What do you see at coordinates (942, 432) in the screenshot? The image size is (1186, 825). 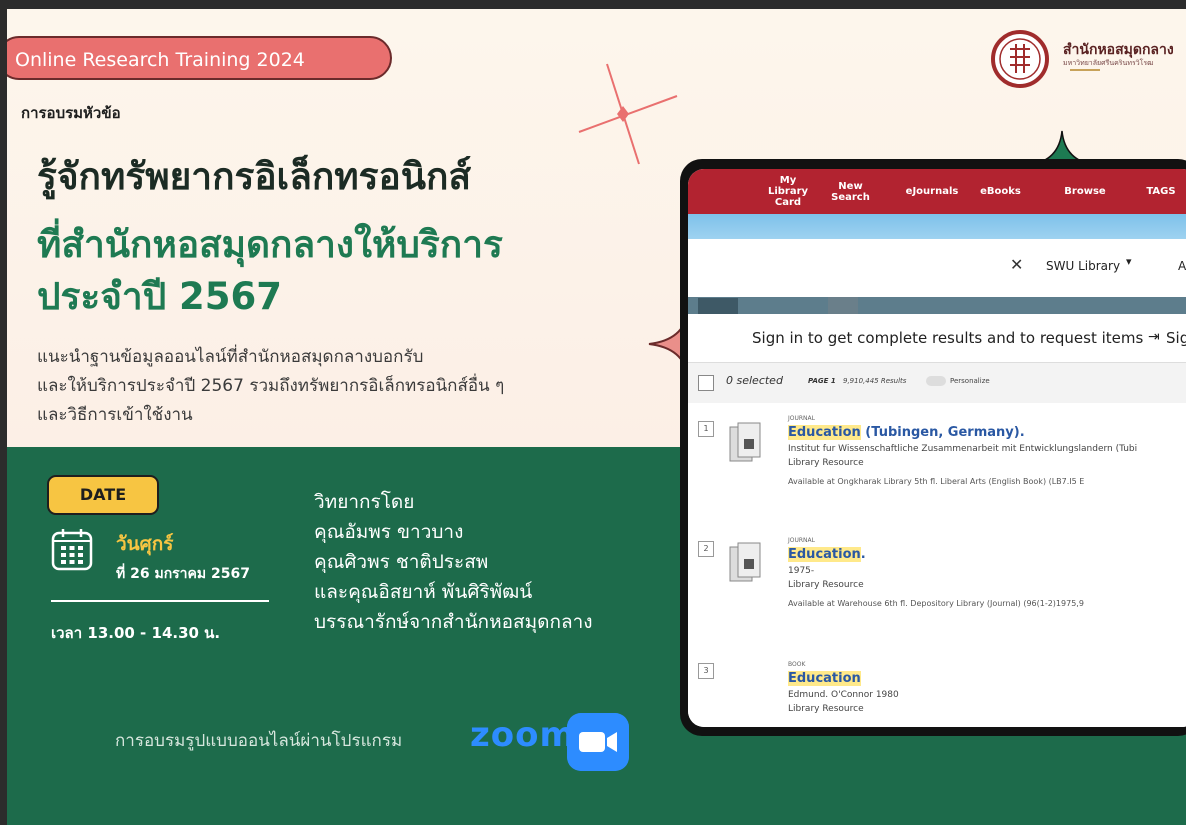 I see `title-rest: (Tubingen, Germany).` at bounding box center [942, 432].